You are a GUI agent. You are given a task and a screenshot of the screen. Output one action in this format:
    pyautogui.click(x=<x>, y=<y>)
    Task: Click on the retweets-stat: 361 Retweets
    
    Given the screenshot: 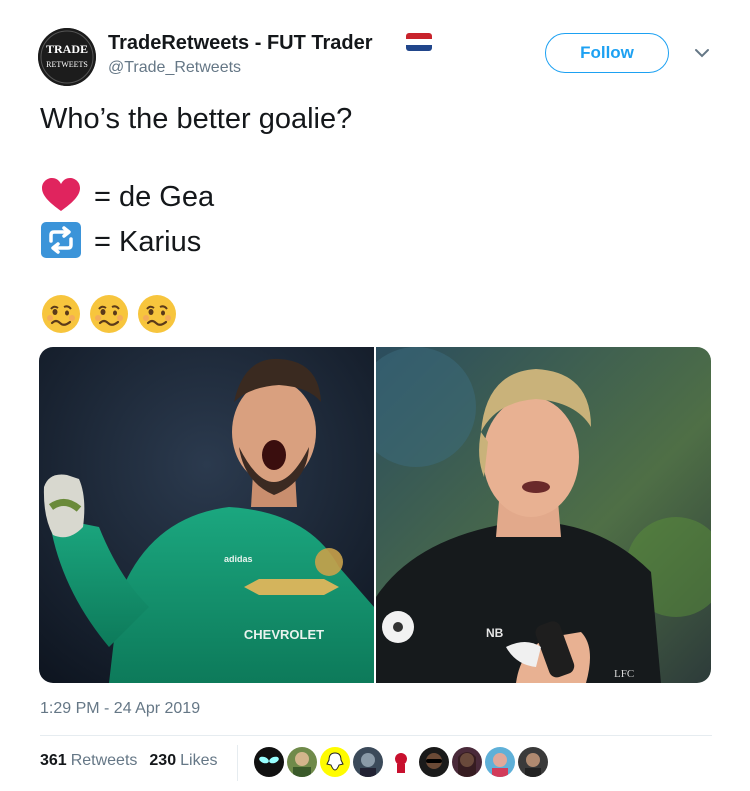 What is the action you would take?
    pyautogui.click(x=88, y=761)
    